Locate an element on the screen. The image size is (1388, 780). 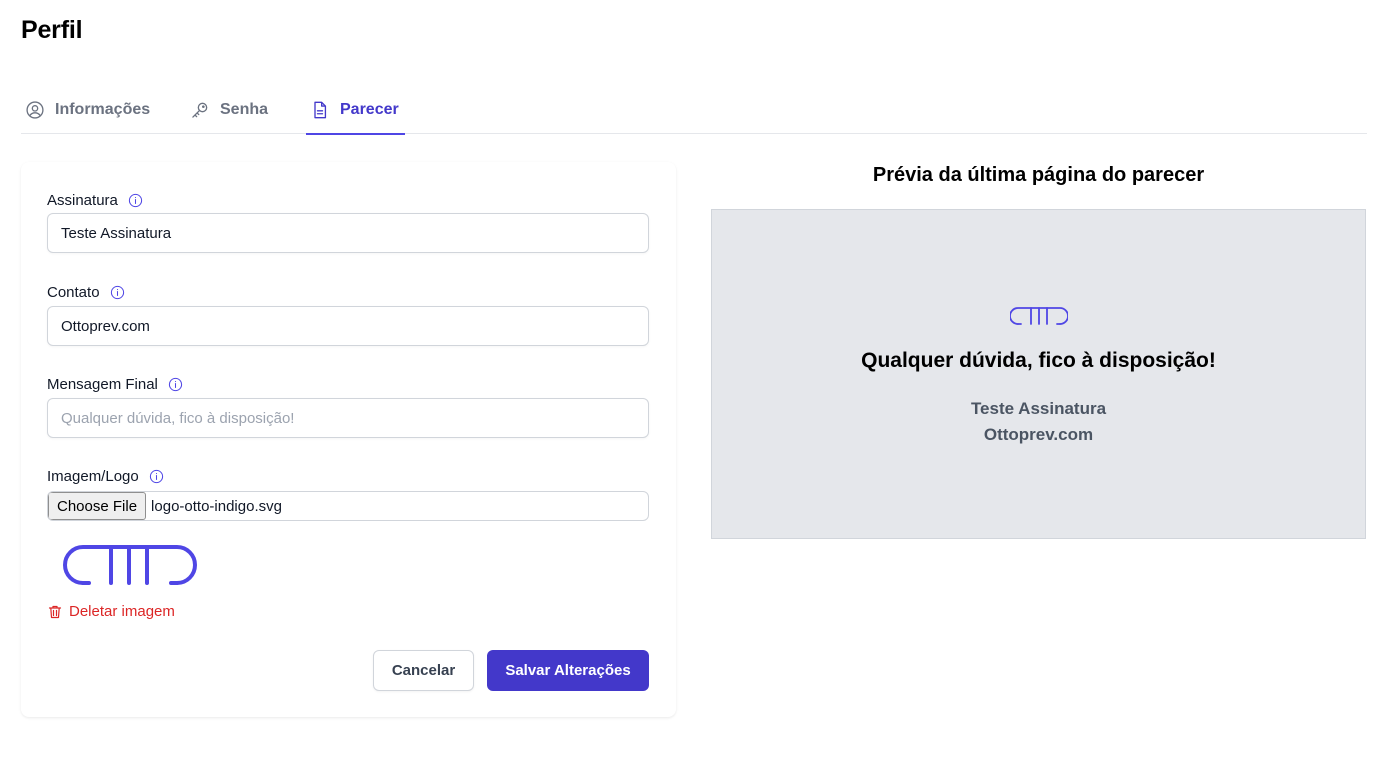
preview-signature: Teste Assinatura is located at coordinates (1038, 408).